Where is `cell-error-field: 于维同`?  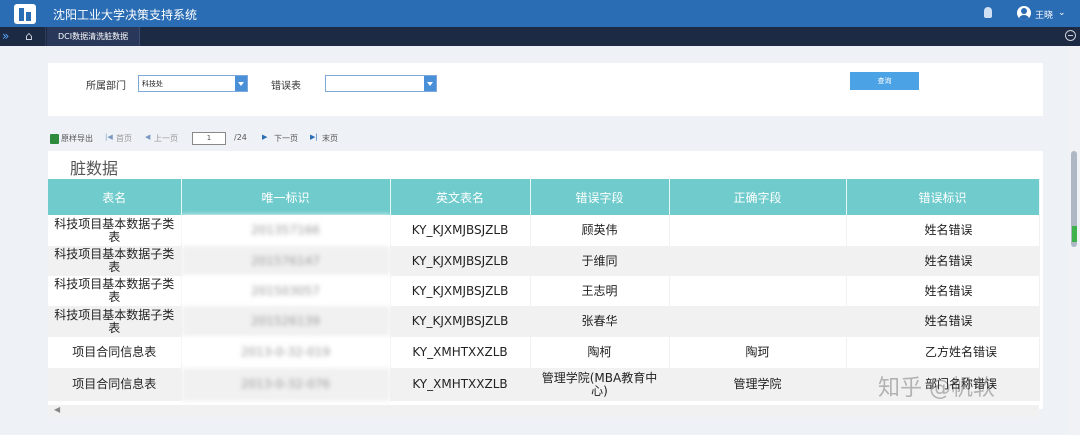 cell-error-field: 于维同 is located at coordinates (600, 261).